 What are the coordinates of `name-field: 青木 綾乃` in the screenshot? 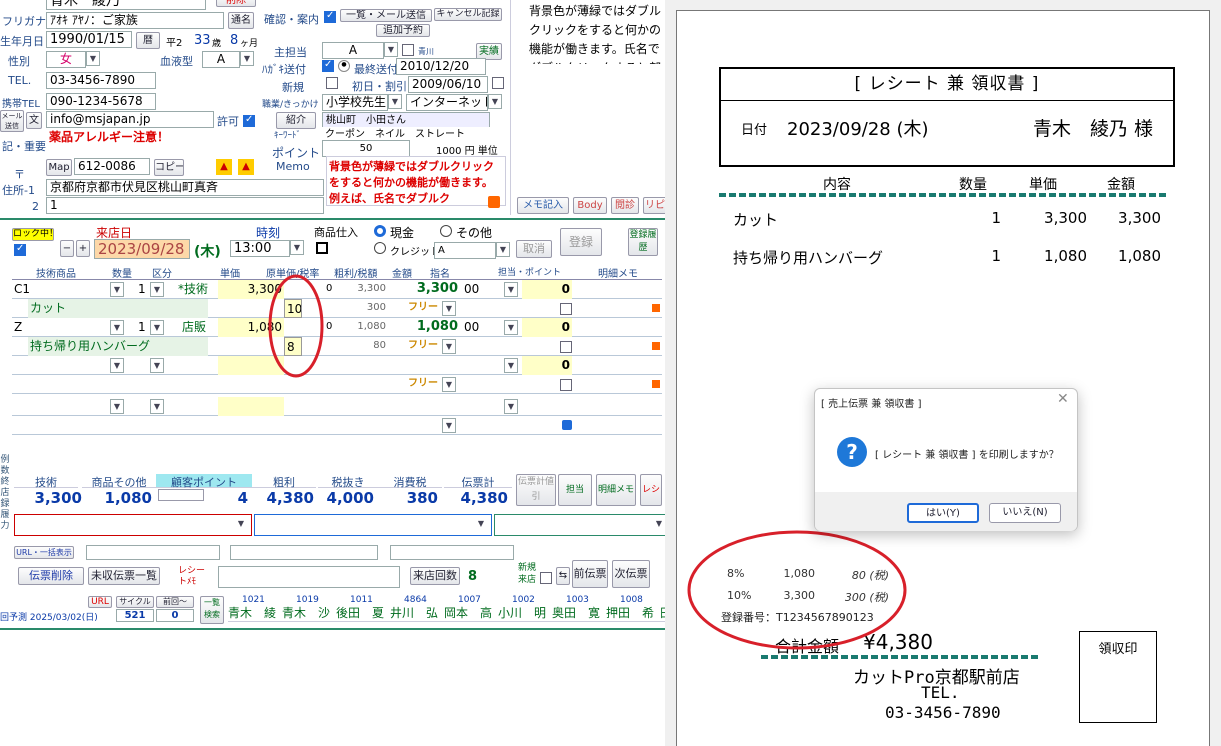 It's located at (126, 5).